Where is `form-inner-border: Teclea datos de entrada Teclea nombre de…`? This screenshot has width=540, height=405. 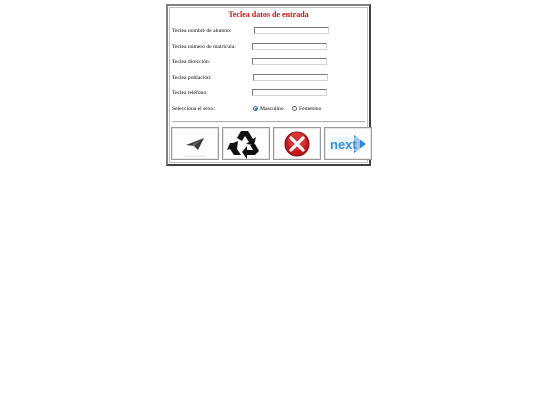 form-inner-border: Teclea datos de entrada Teclea nombre de… is located at coordinates (270, 85).